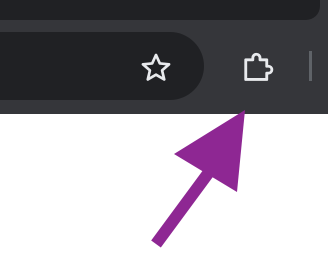 The image size is (328, 266). I want to click on tab-strip, so click(160, 10).